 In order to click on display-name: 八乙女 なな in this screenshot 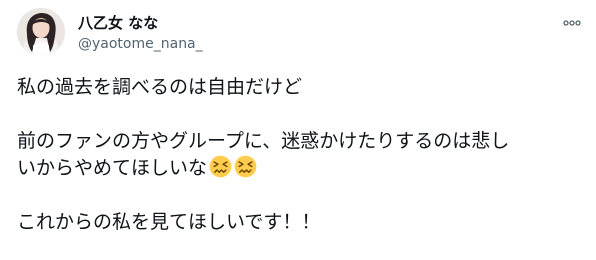, I will do `click(140, 23)`.